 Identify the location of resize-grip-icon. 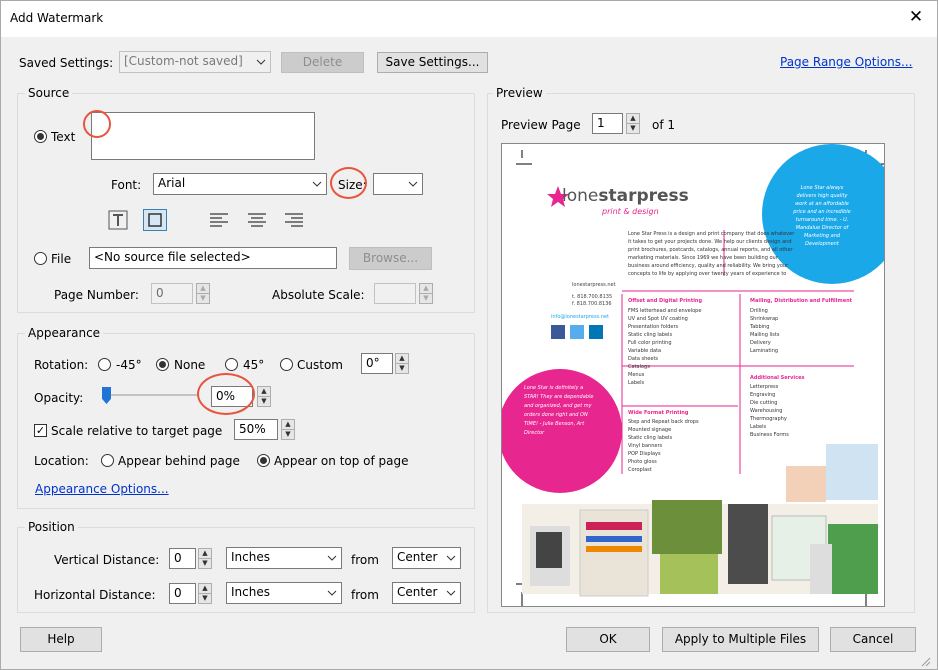
(925, 661).